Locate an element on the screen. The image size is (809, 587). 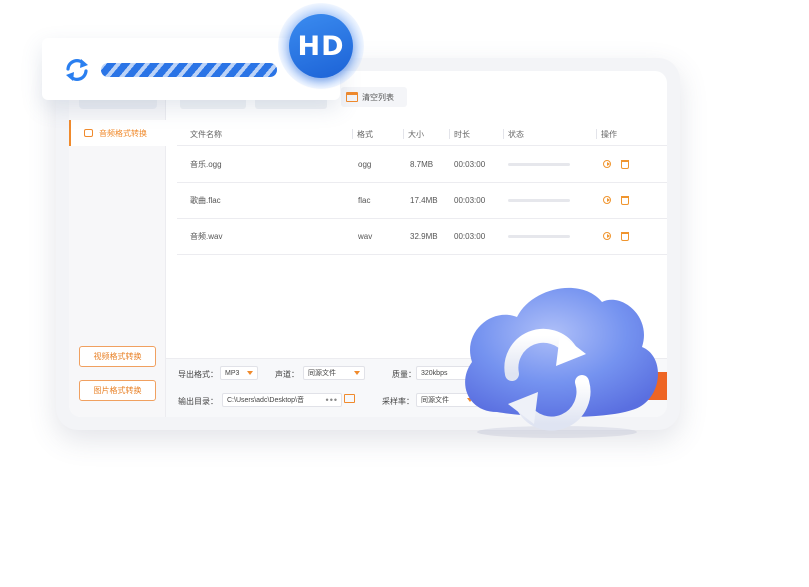
sample-rate-value: 同源文件 is located at coordinates (435, 400).